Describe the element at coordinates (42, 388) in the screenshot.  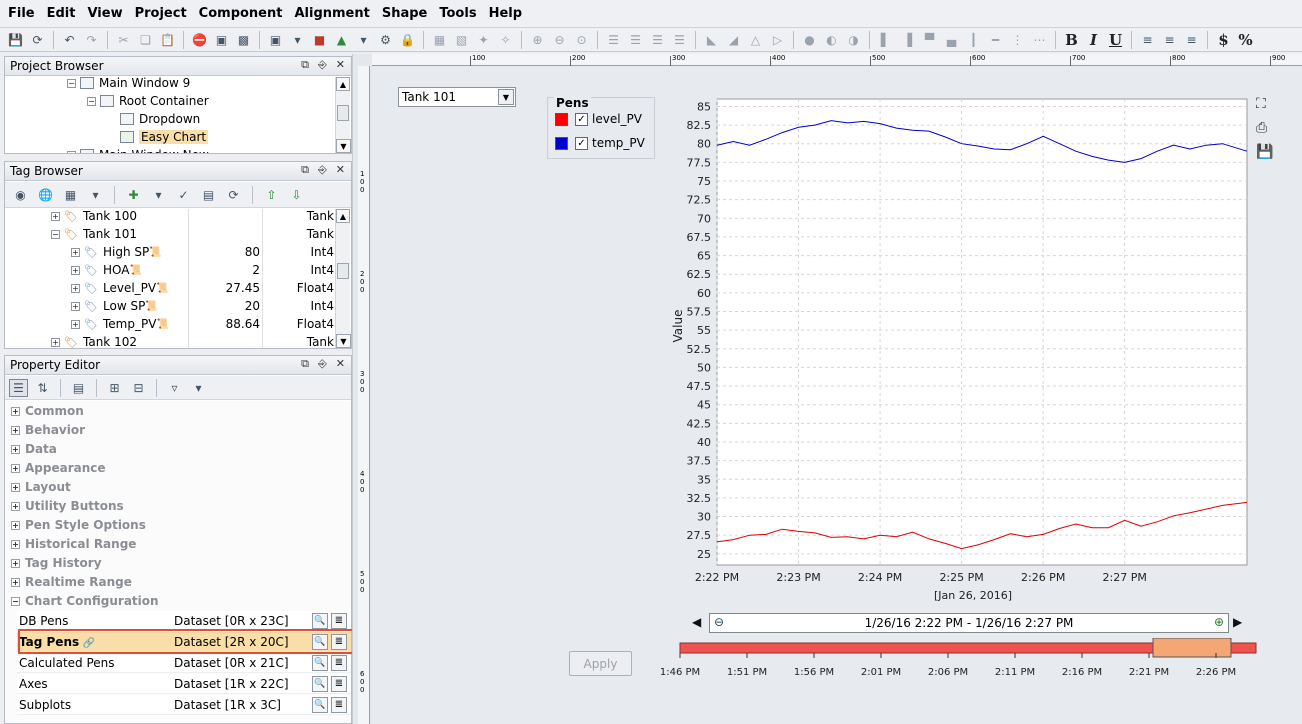
I see `sort-alpha-icon: ⇅` at that location.